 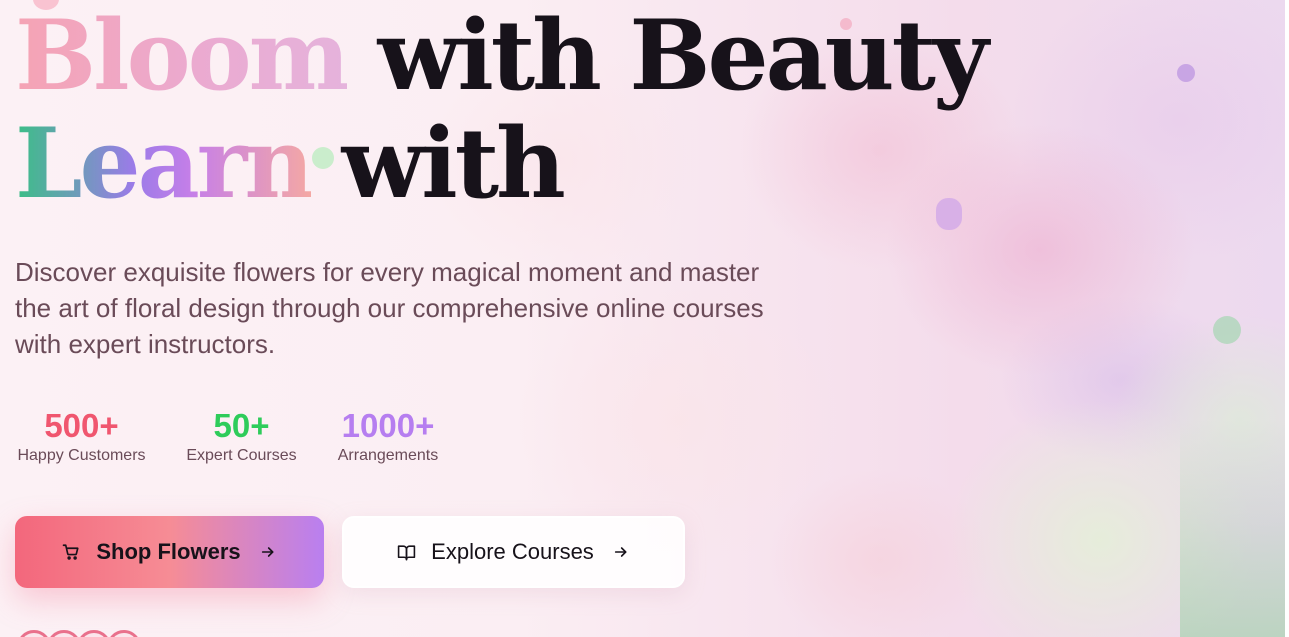 I want to click on shop-flowers-label: Shop Flowers, so click(x=168, y=551).